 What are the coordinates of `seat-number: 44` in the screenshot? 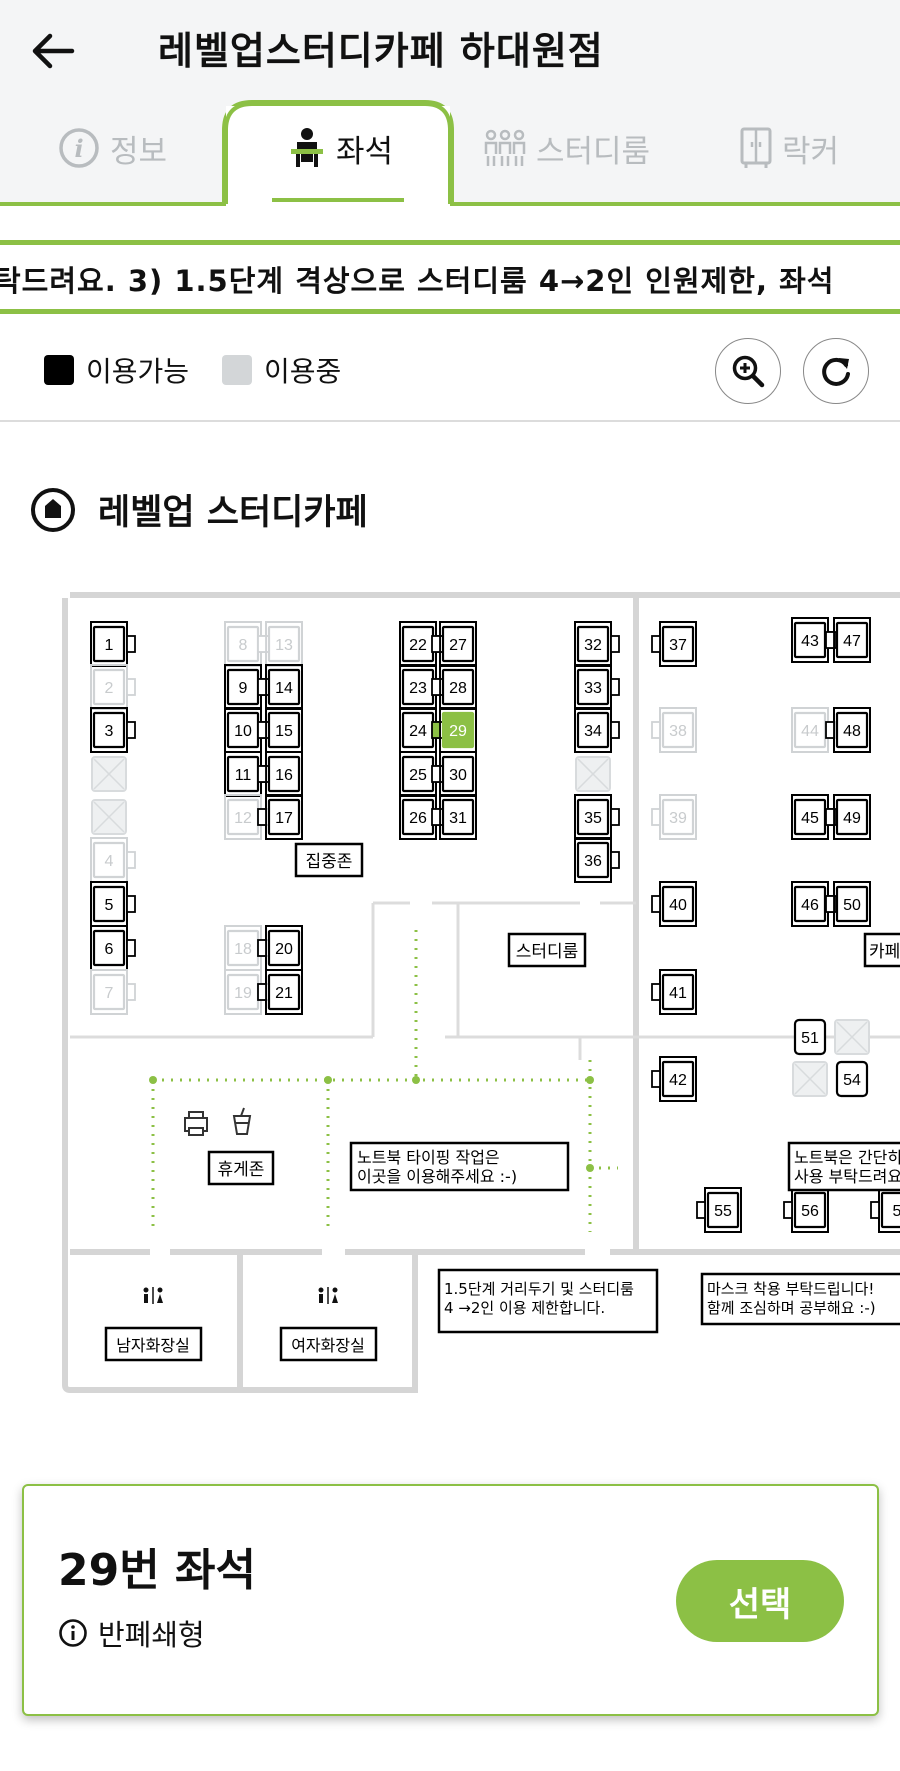 It's located at (810, 731).